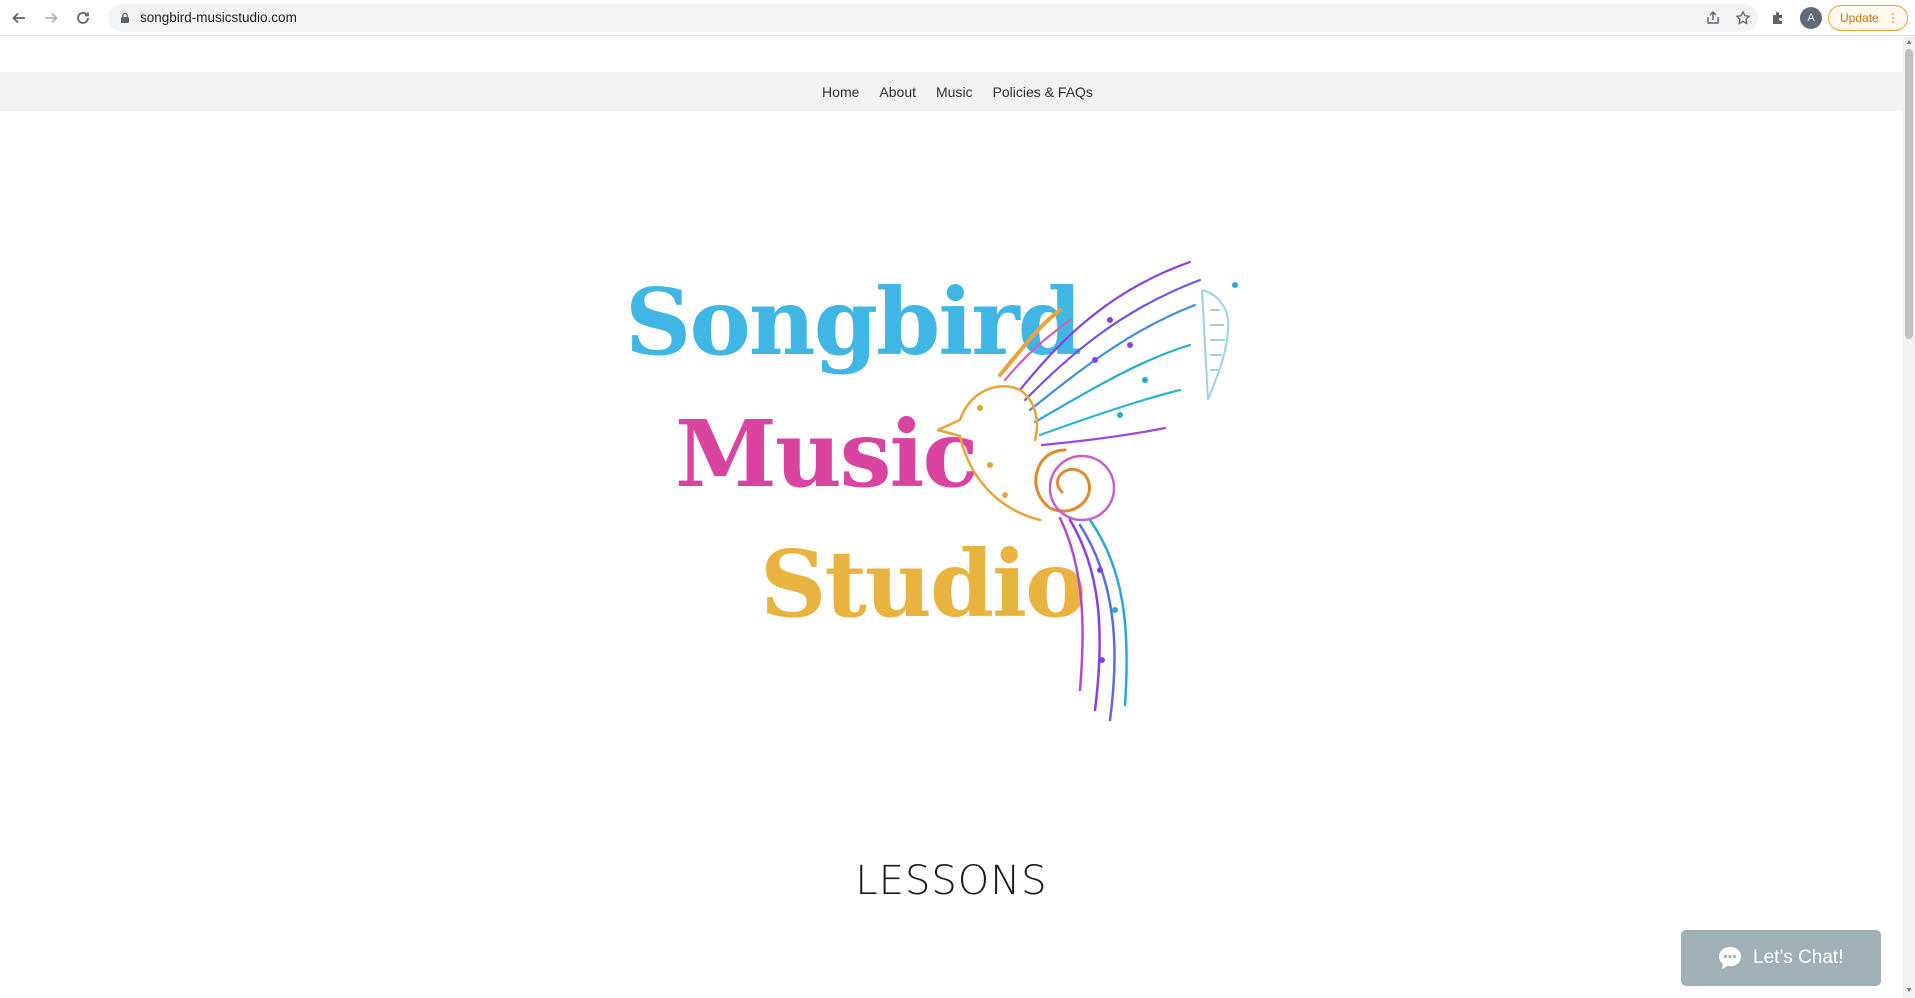  Describe the element at coordinates (218, 17) in the screenshot. I see `url-text: songbird-musicstudio.com` at that location.